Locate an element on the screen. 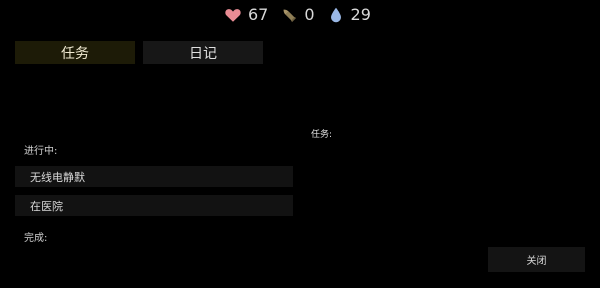 The image size is (600, 288). water-stat: 29 is located at coordinates (349, 15).